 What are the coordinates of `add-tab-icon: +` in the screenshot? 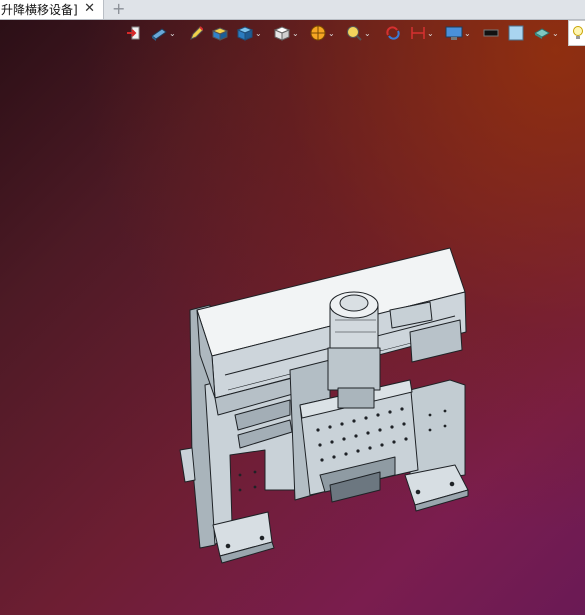 It's located at (118, 9).